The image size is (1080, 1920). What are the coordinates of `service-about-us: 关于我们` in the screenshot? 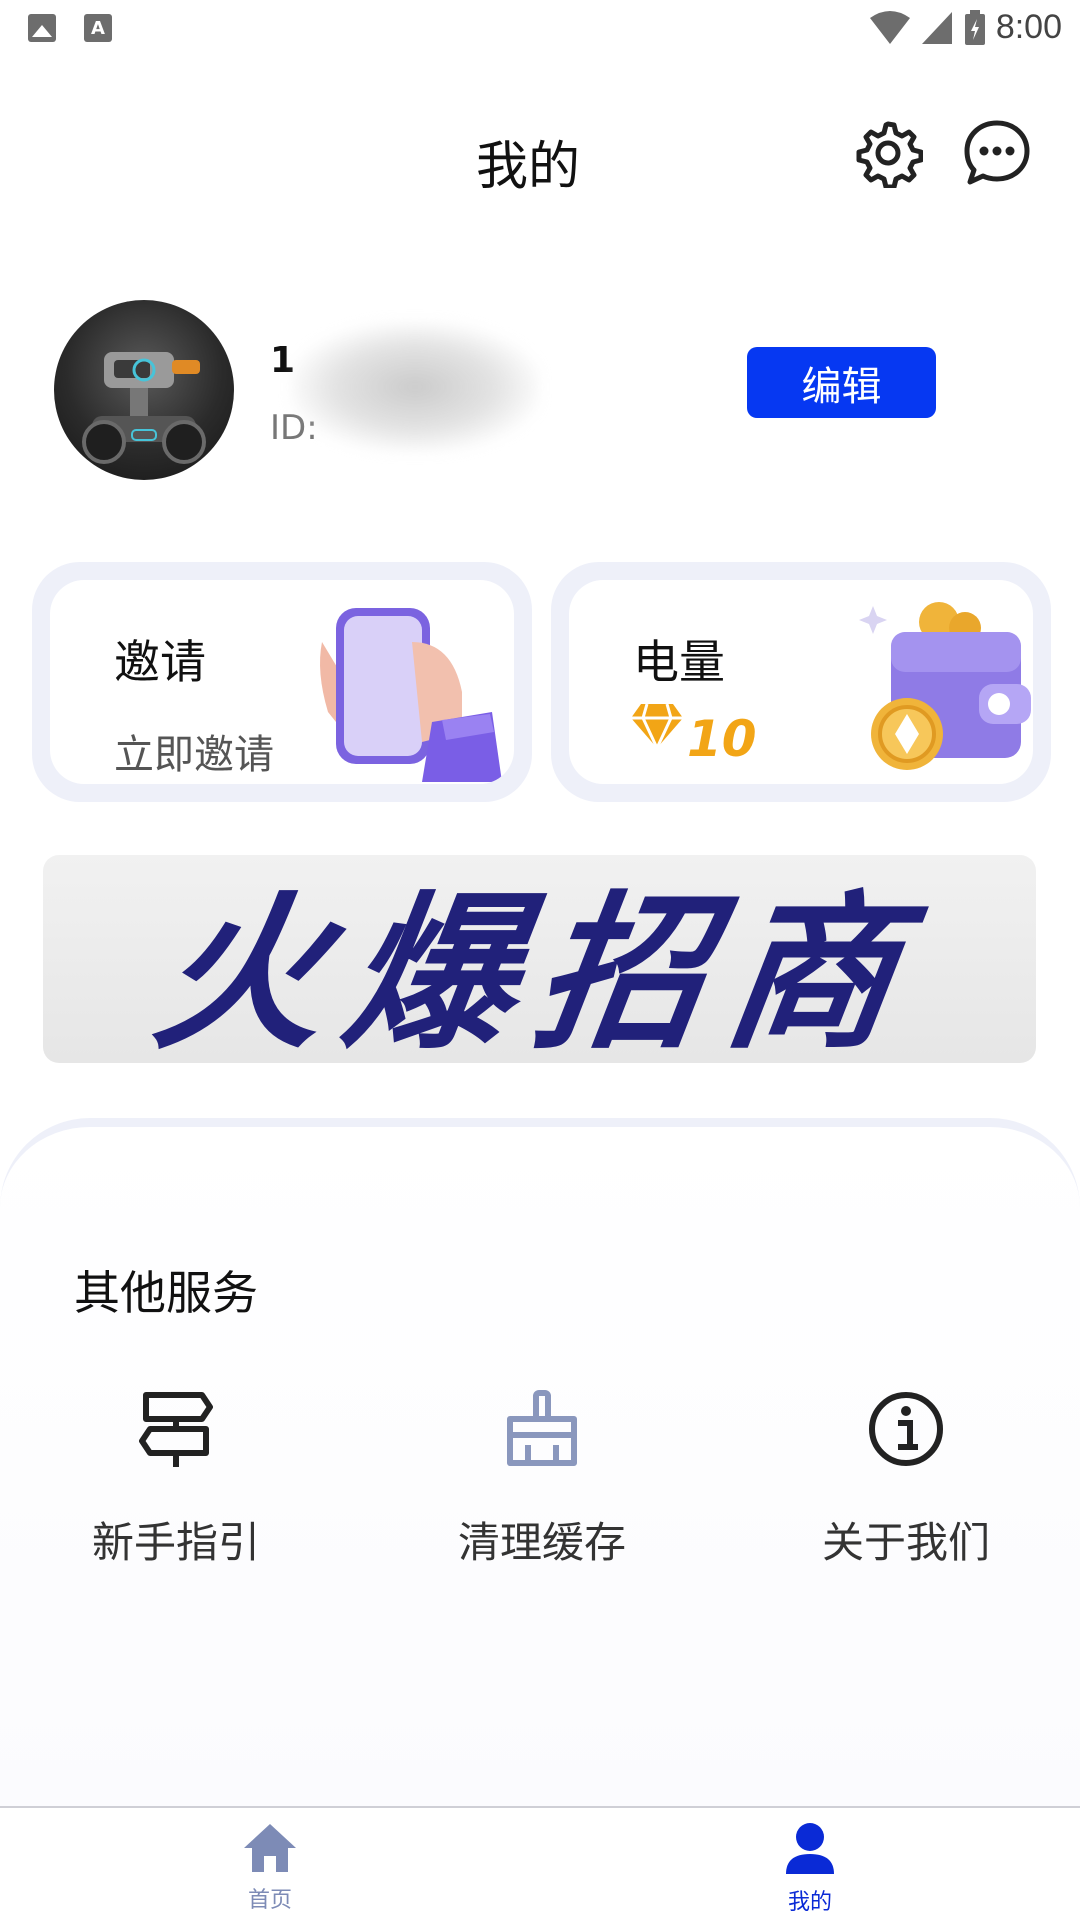 It's located at (906, 1479).